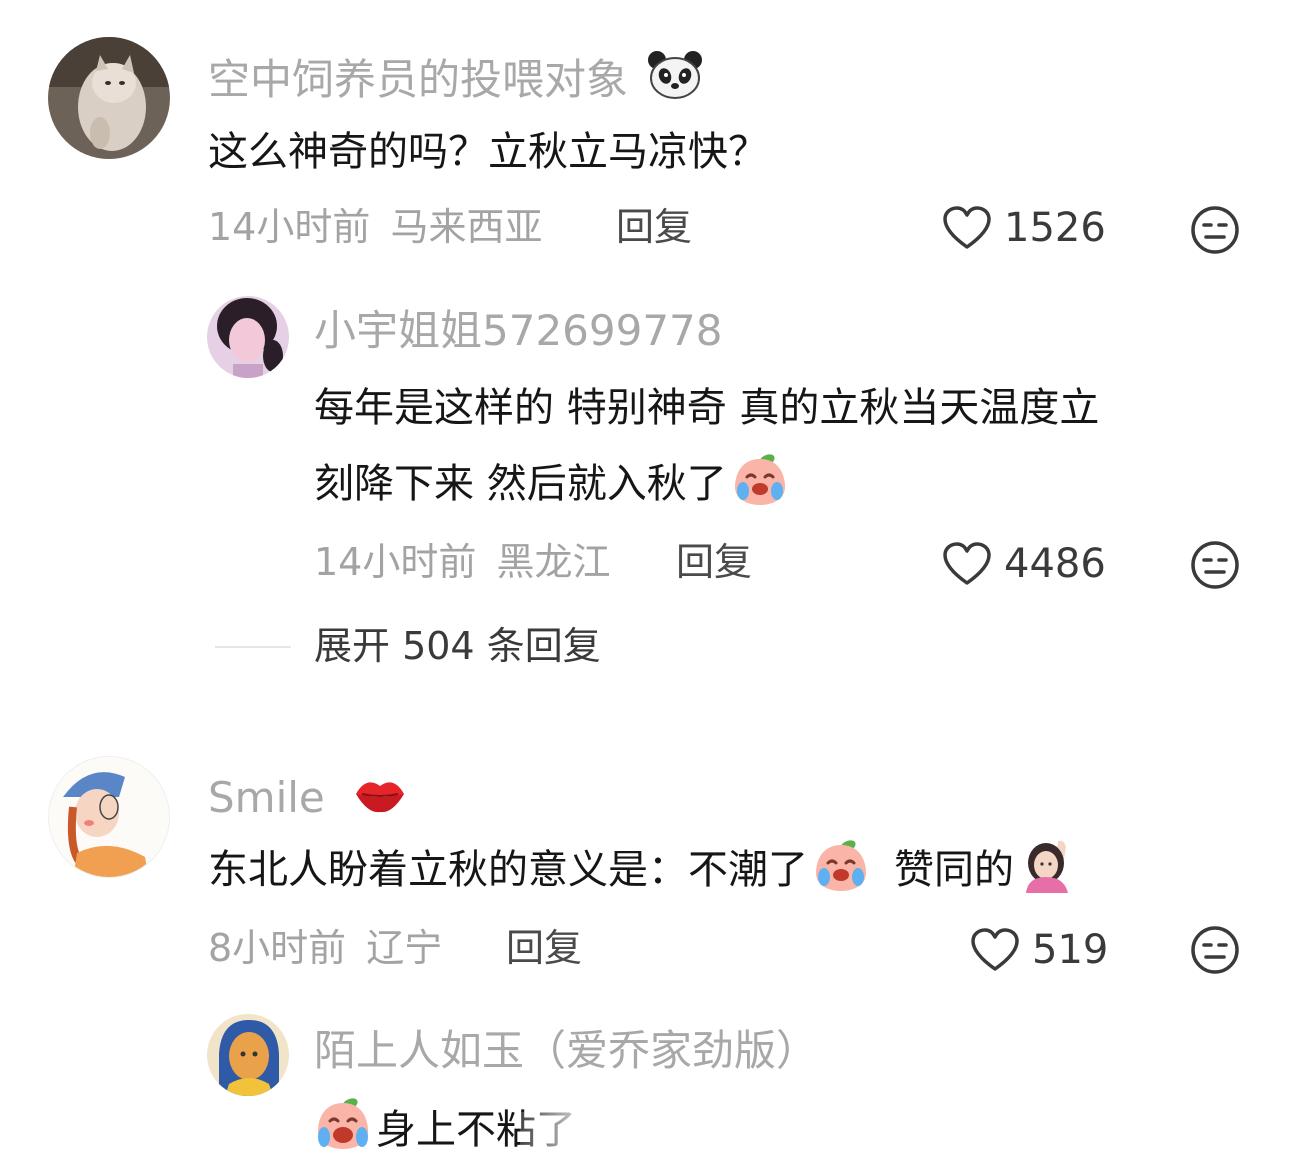  Describe the element at coordinates (643, 870) in the screenshot. I see `comment-text: 东北人盼着立秋的意义是：不潮了 赞同的` at that location.